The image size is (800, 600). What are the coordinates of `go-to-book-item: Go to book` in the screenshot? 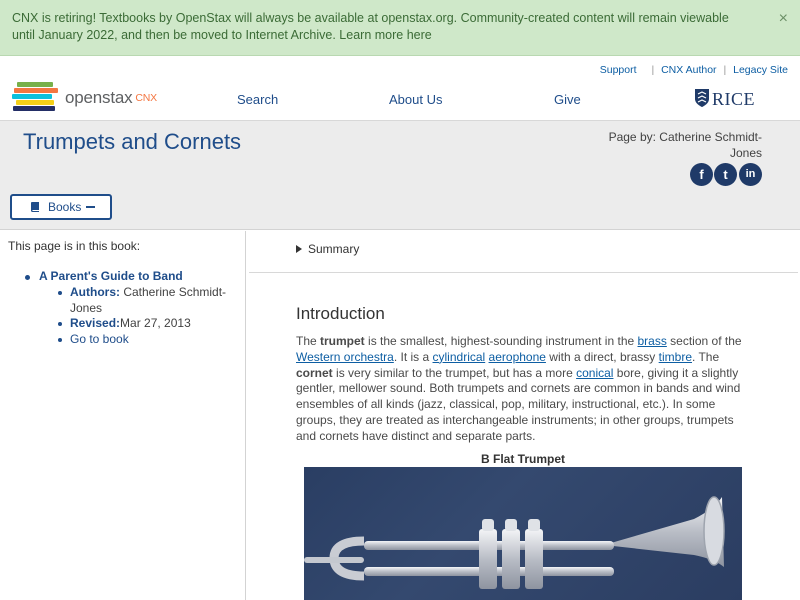 It's located at (144, 340).